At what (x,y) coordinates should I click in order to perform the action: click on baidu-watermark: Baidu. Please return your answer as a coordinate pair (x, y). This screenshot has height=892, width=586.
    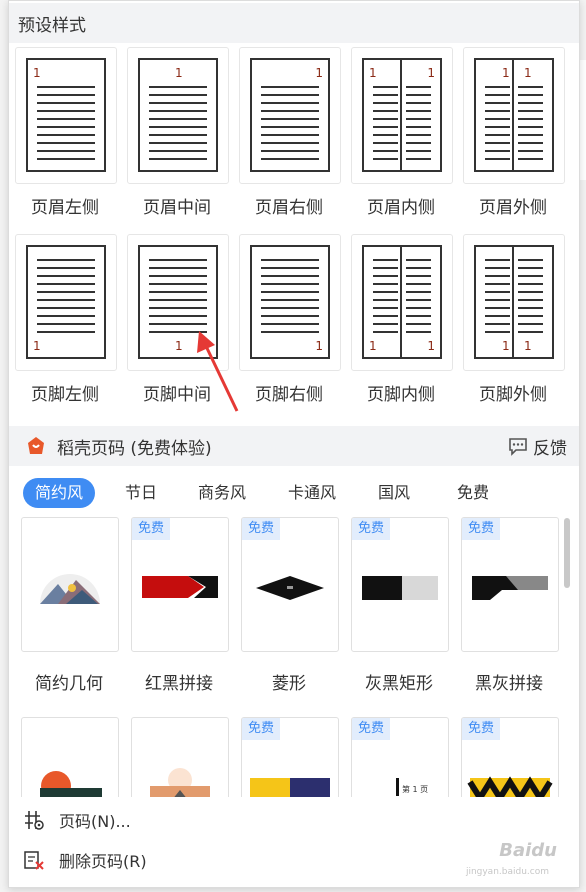
    Looking at the image, I should click on (528, 850).